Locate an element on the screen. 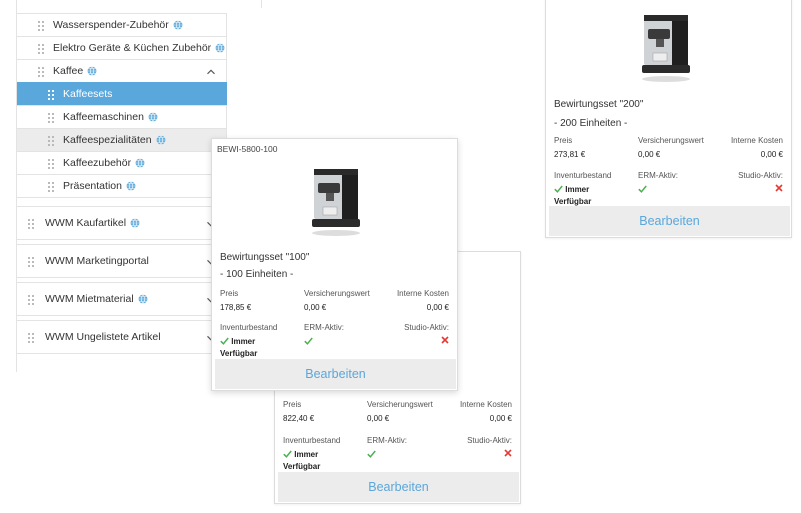  tree-item-praesentation: Präsentation is located at coordinates (122, 186).